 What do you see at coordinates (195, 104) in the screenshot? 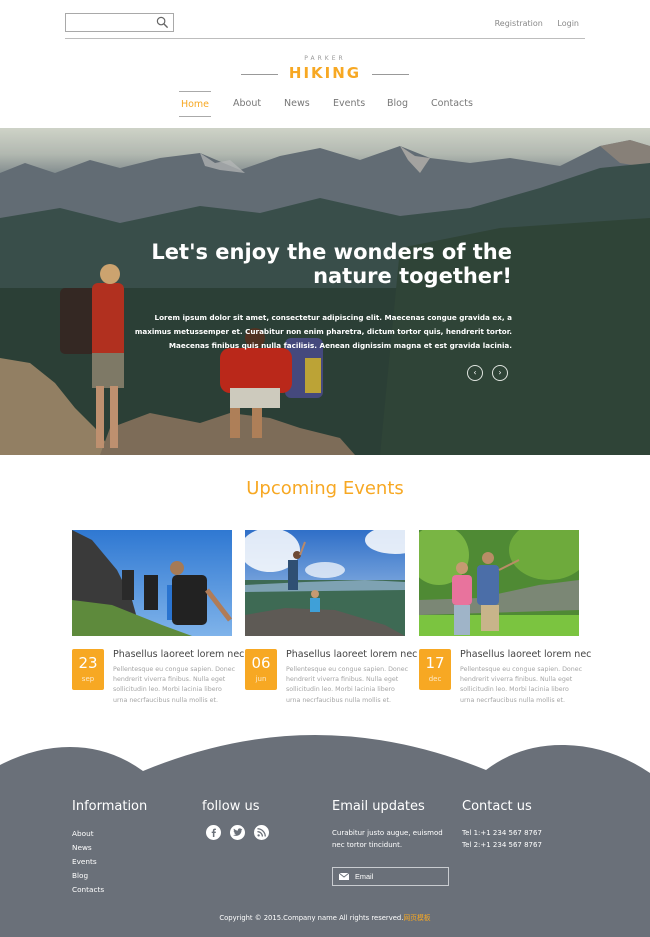
I see `nav-item-home: Home` at bounding box center [195, 104].